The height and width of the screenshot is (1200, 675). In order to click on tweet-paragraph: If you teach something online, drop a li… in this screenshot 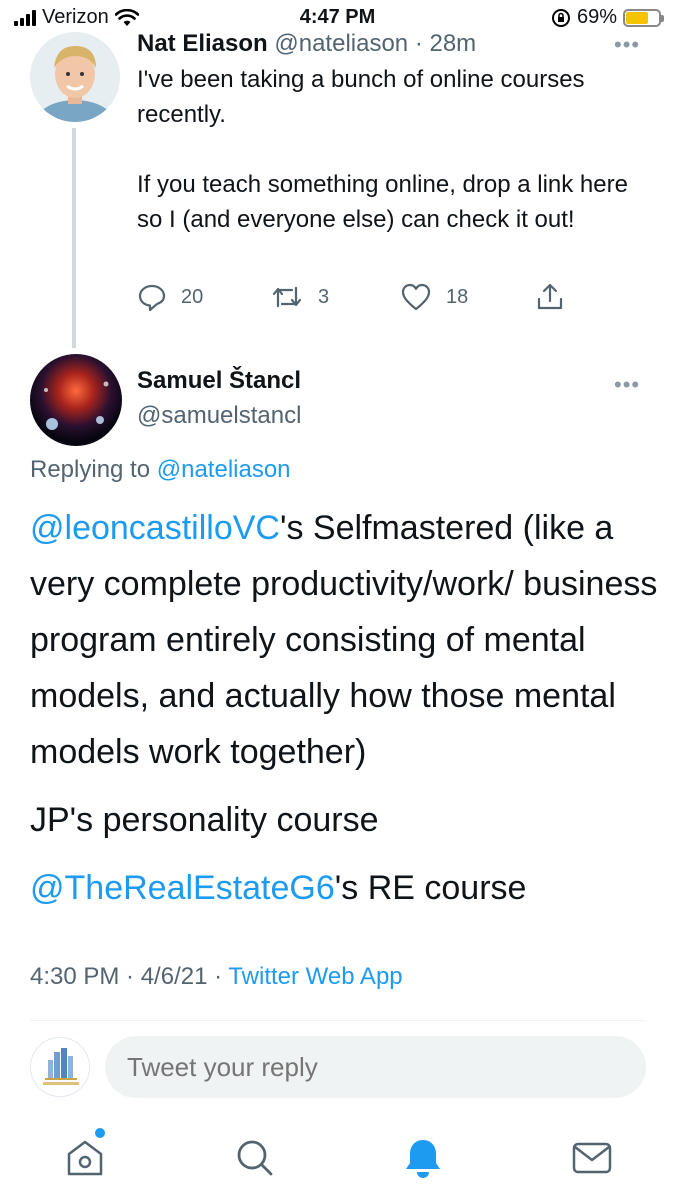, I will do `click(382, 202)`.